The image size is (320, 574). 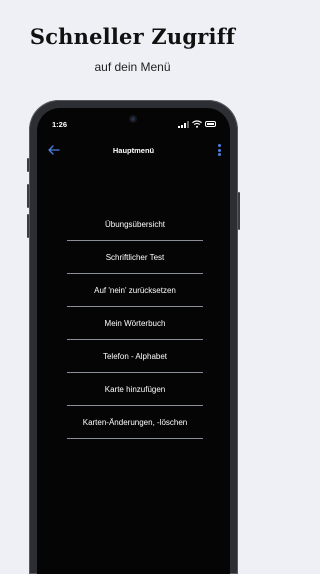 What do you see at coordinates (60, 124) in the screenshot?
I see `status-time: 1:26` at bounding box center [60, 124].